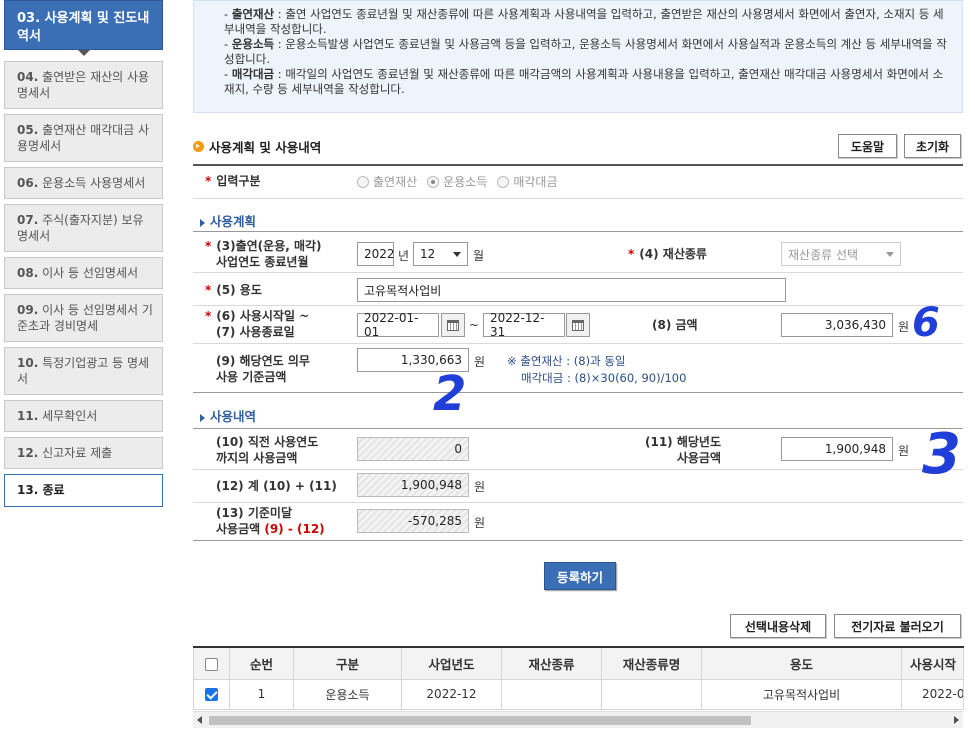 This screenshot has width=975, height=742. Describe the element at coordinates (932, 146) in the screenshot. I see `reset-button: 초기화` at that location.